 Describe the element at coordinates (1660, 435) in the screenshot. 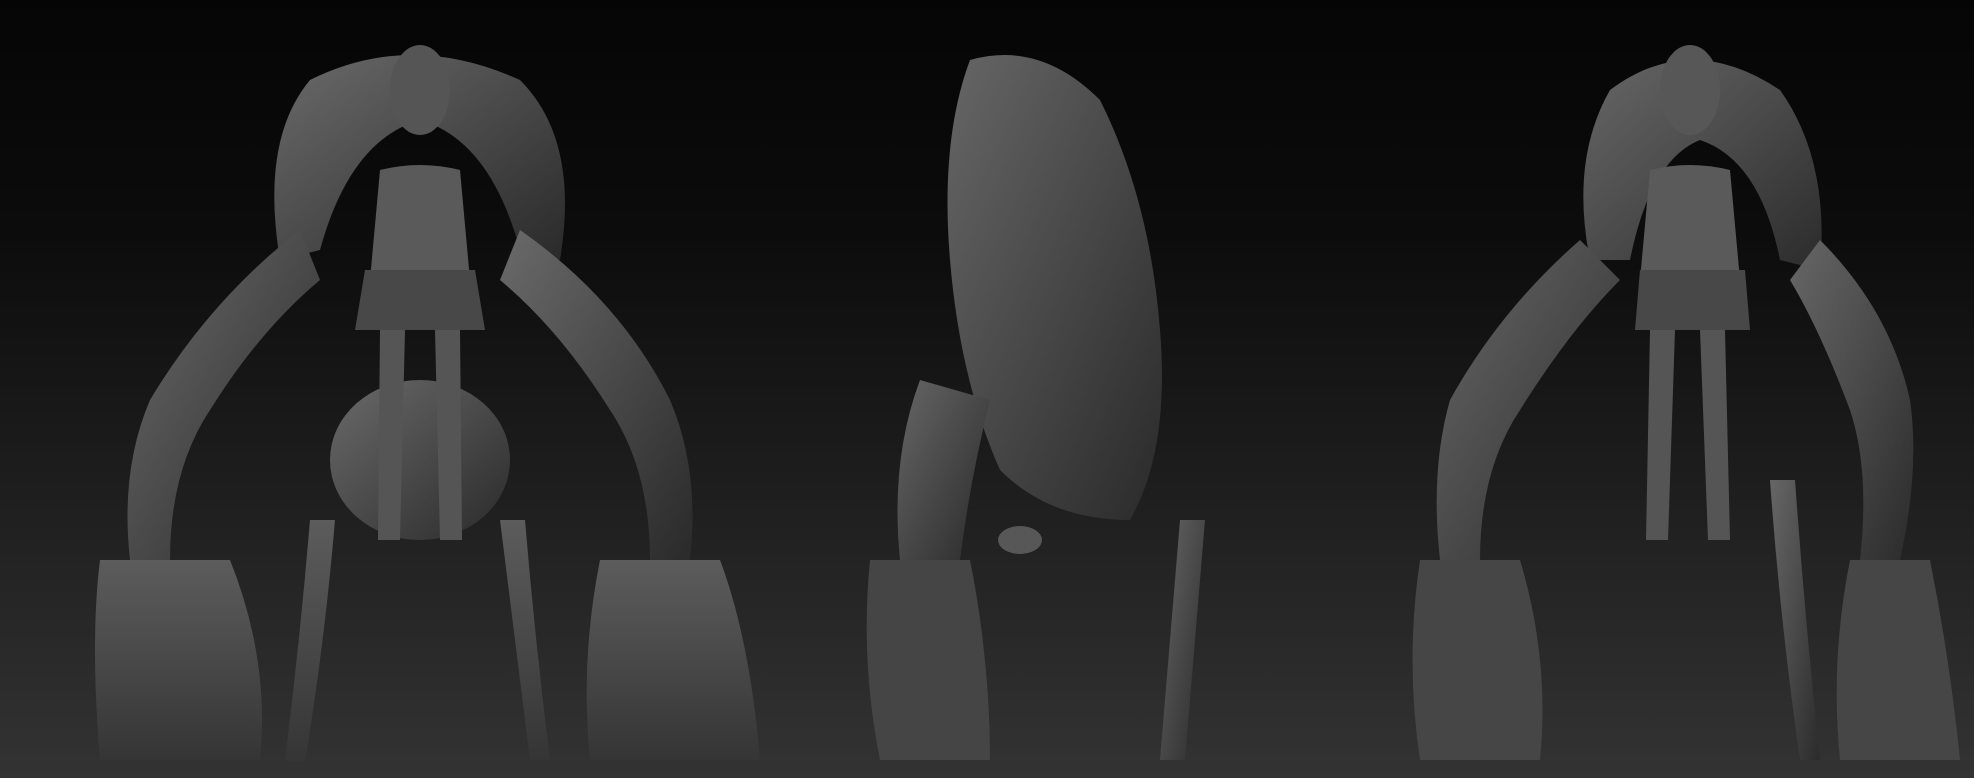

I see `rider-left-leg` at that location.